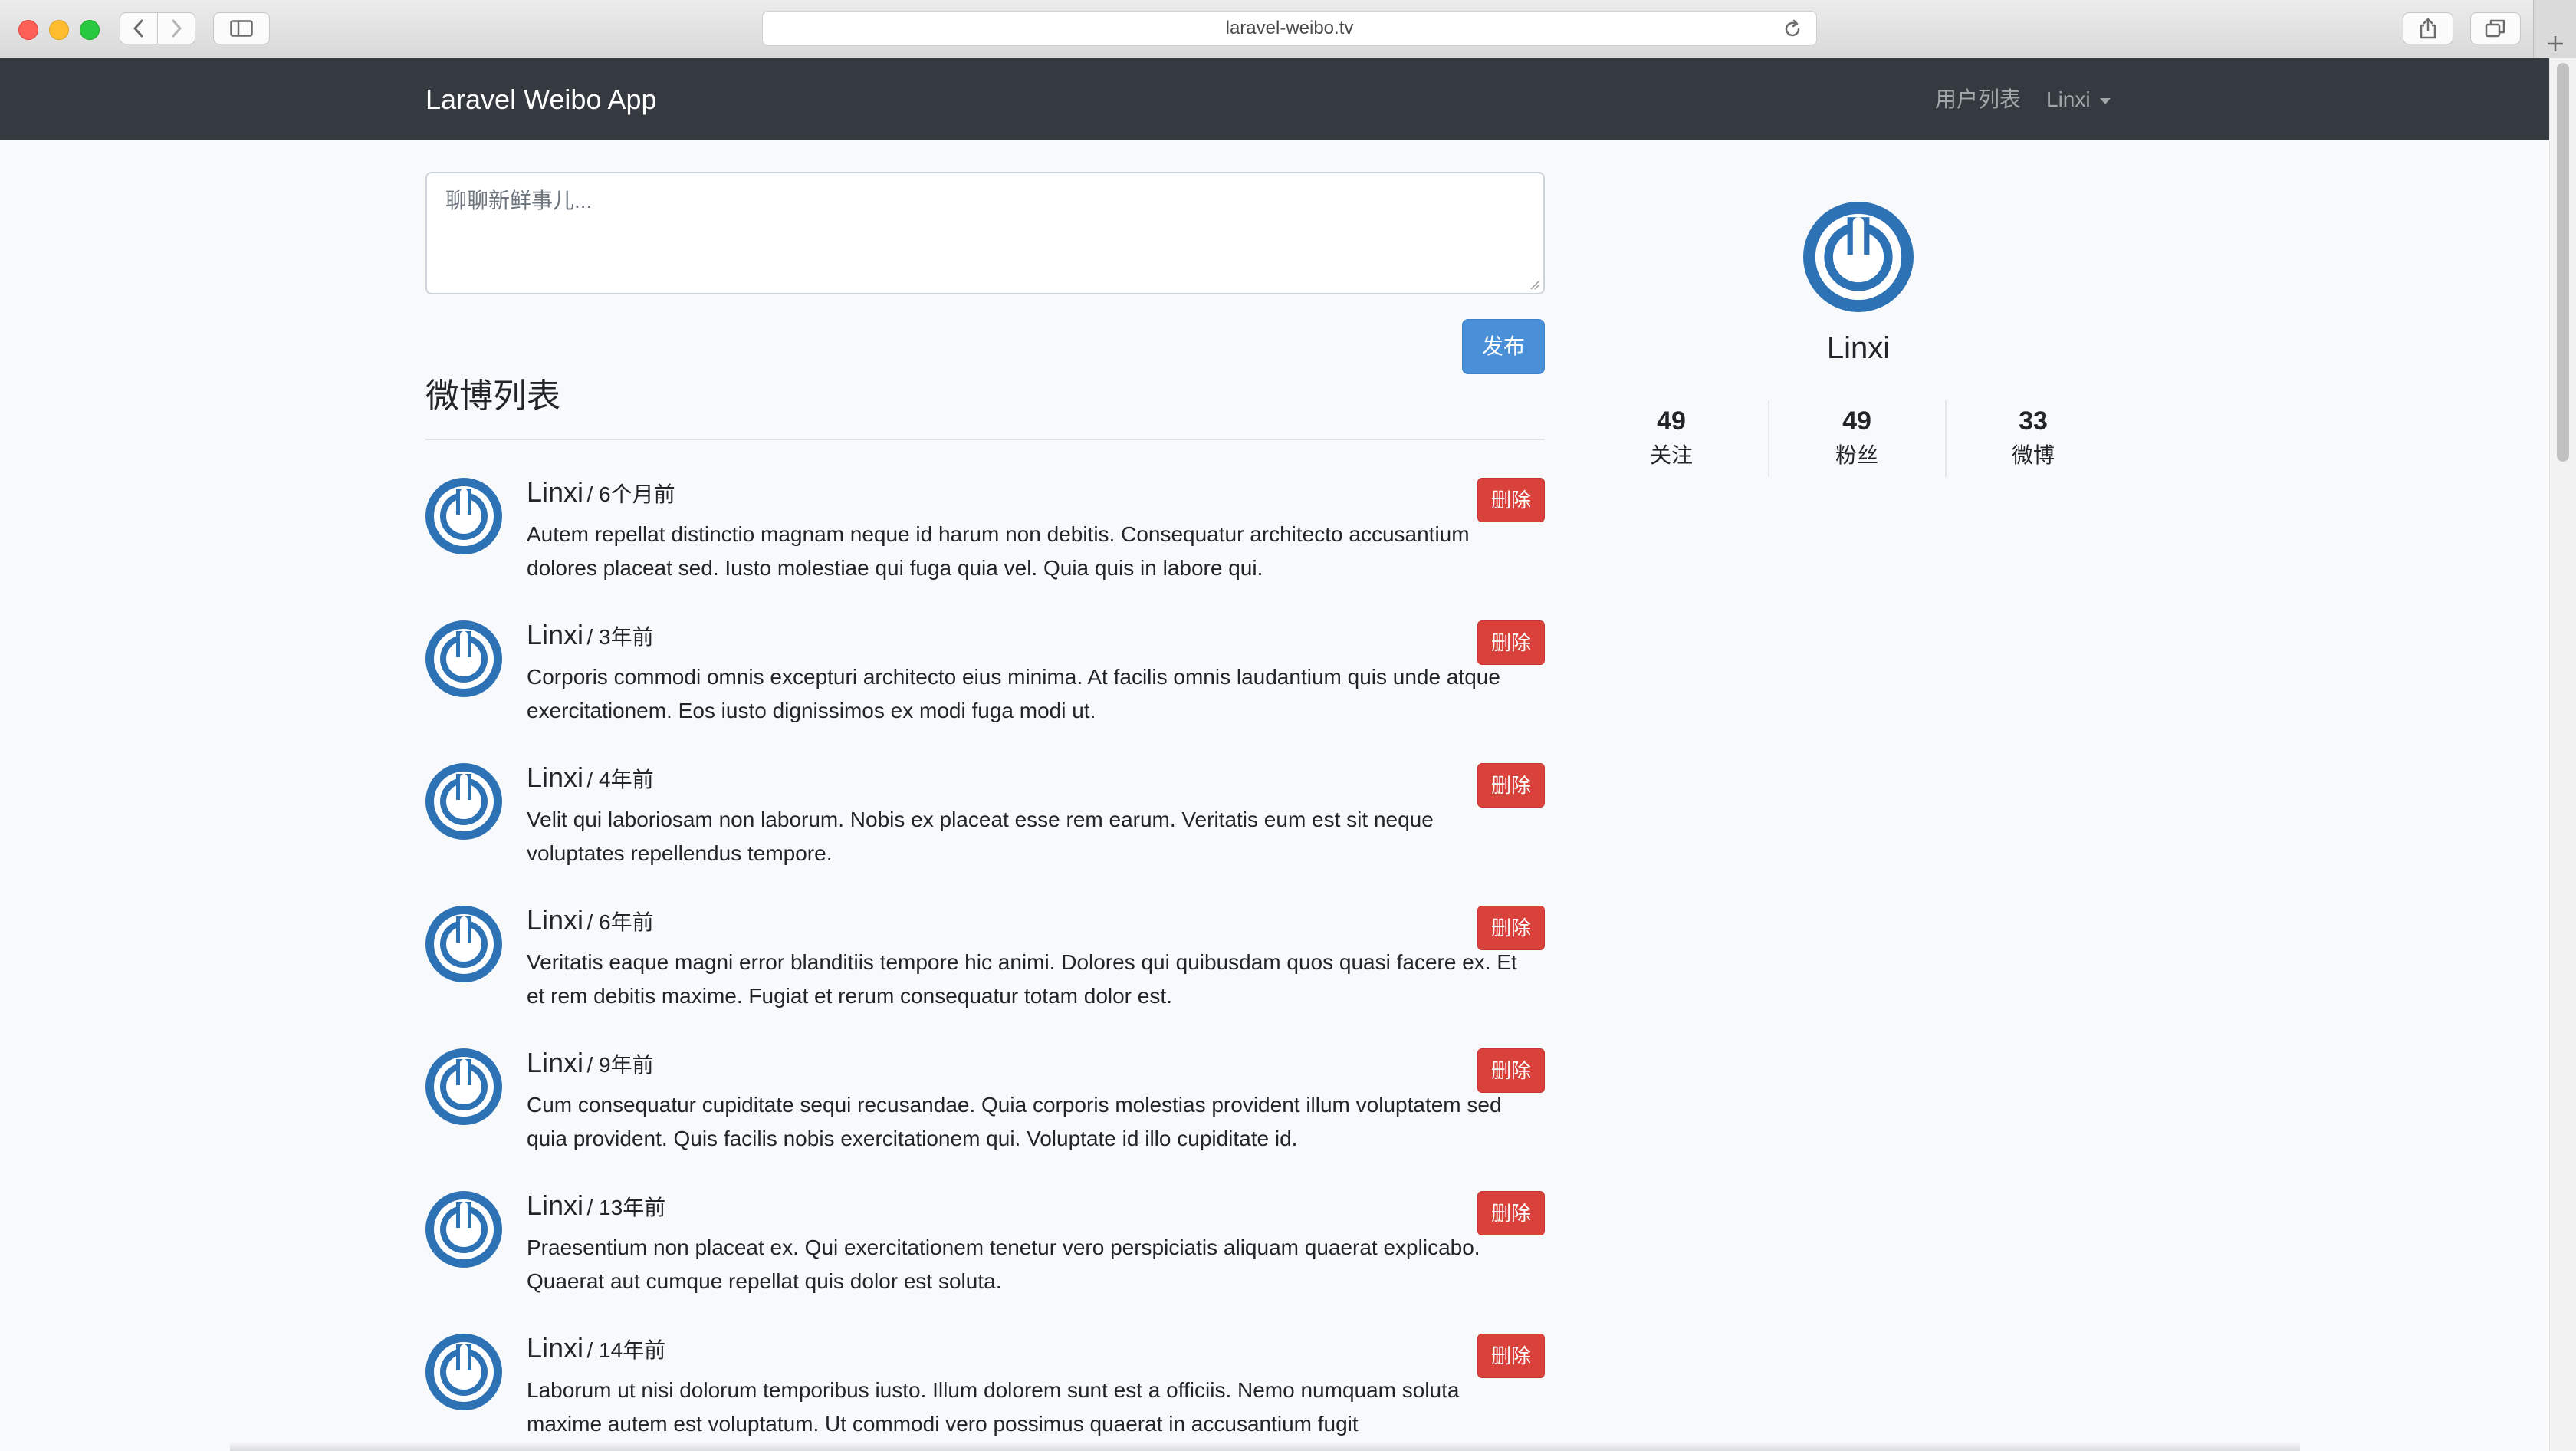 Image resolution: width=2576 pixels, height=1451 pixels. I want to click on stat-following: 49 关注, so click(1672, 437).